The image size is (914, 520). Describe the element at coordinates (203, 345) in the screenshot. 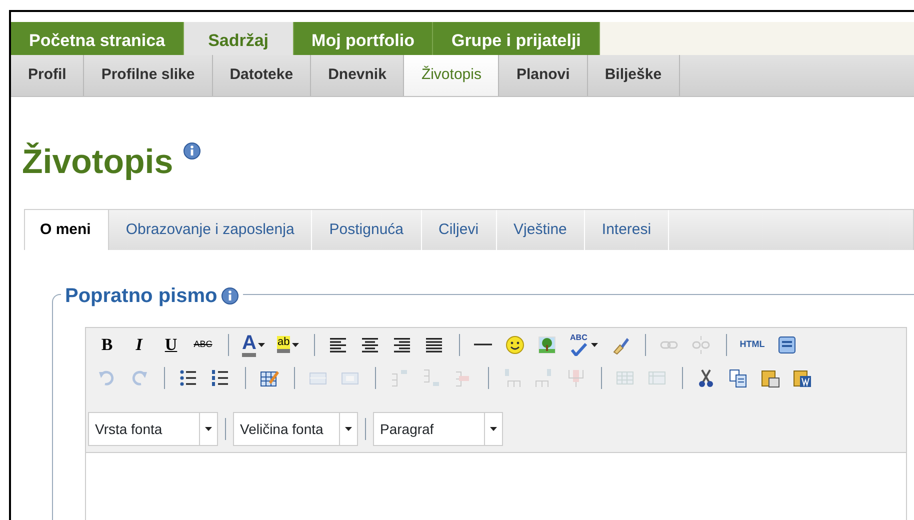

I see `strikethrough-button: ABC` at that location.